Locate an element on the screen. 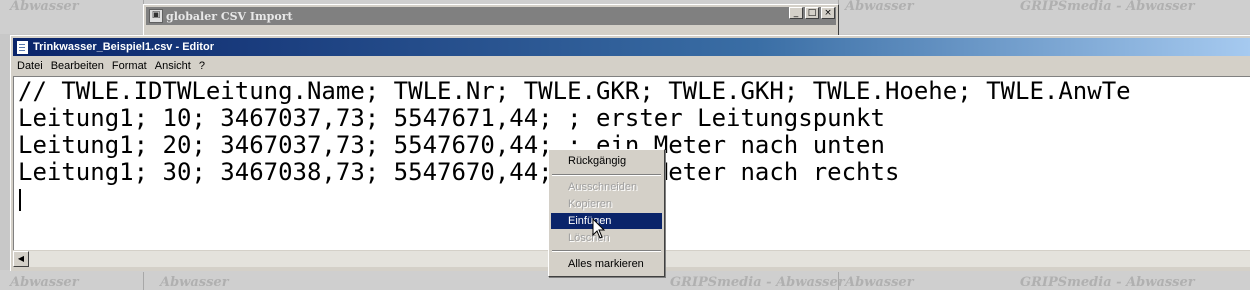 The height and width of the screenshot is (290, 1250). notepad-icon is located at coordinates (22, 47).